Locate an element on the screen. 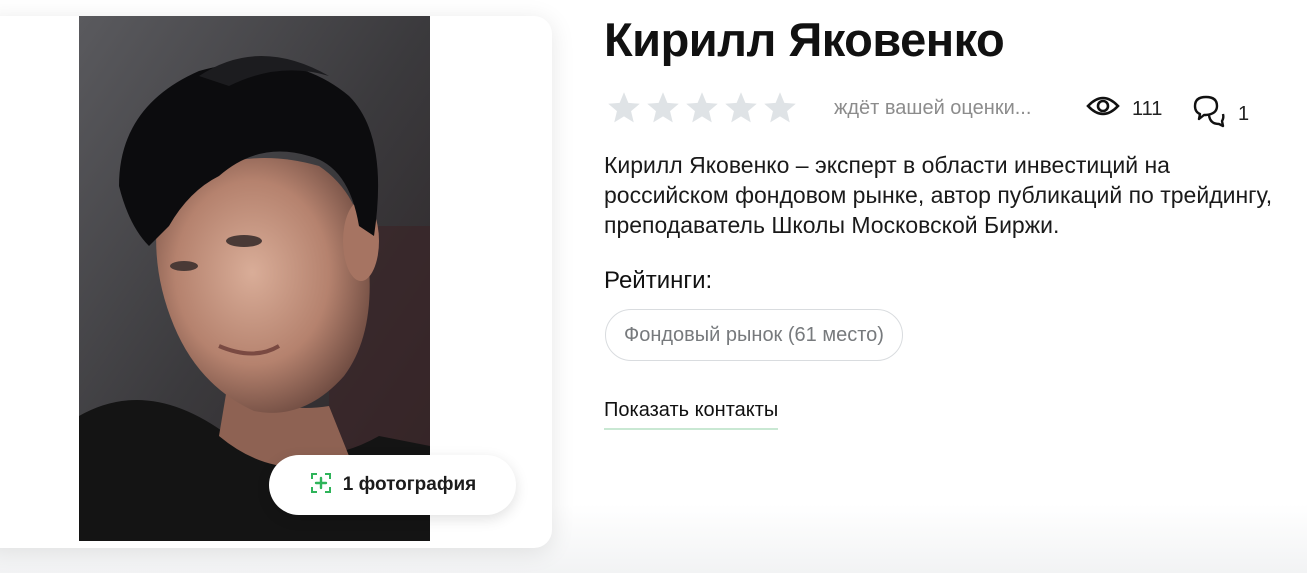  rating-stars is located at coordinates (702, 108).